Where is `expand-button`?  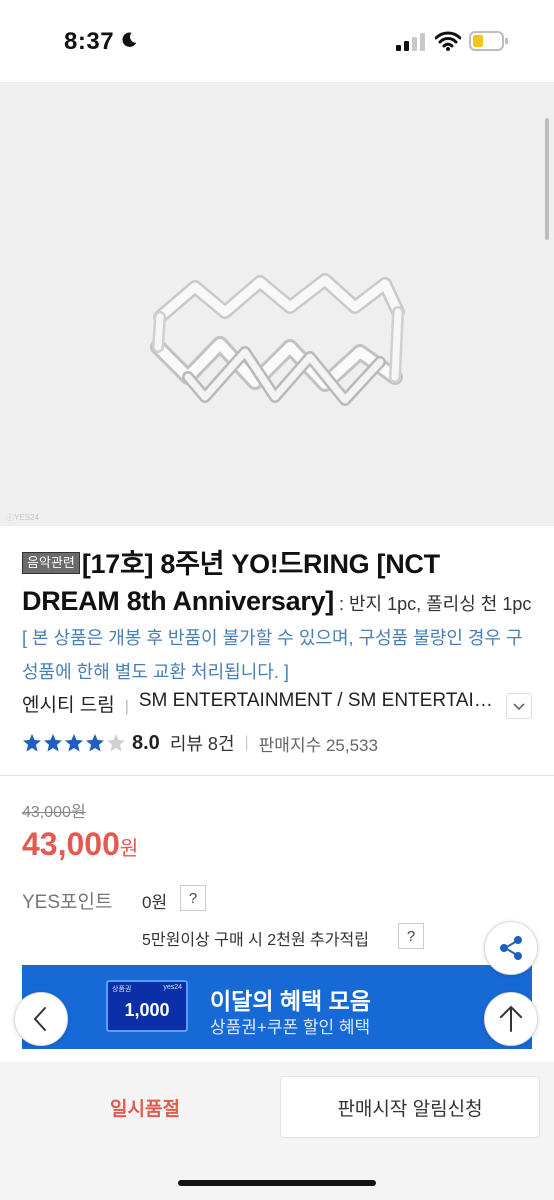
expand-button is located at coordinates (519, 706).